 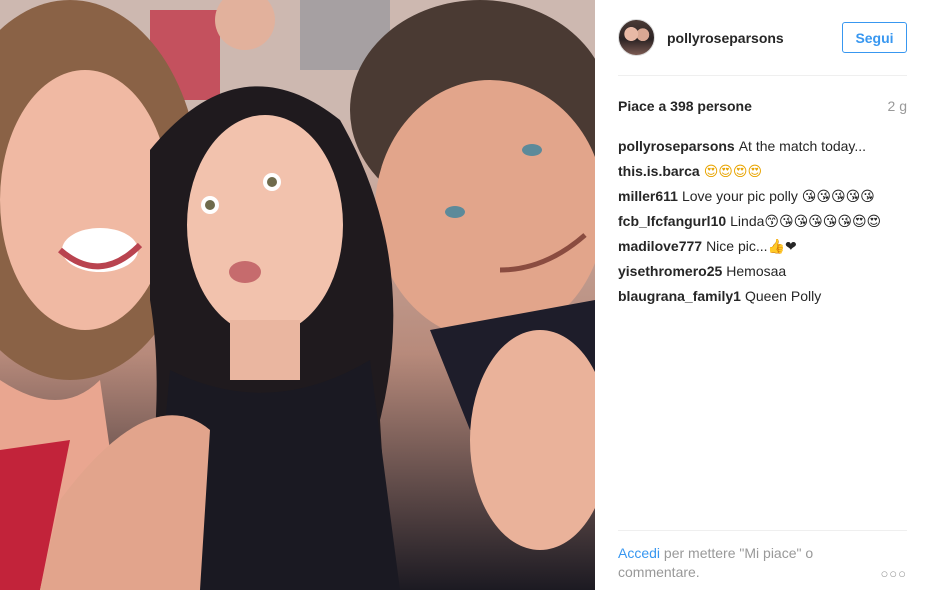 I want to click on comment-text: Hemosaa, so click(x=756, y=271).